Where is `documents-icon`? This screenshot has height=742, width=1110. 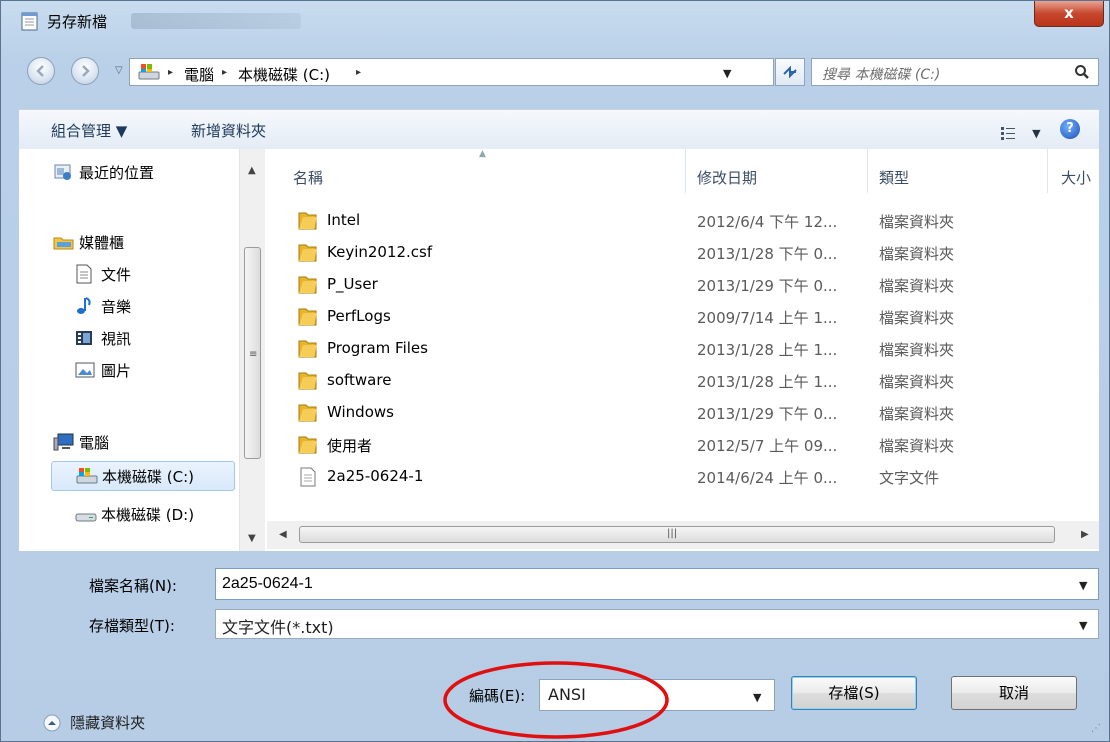
documents-icon is located at coordinates (84, 274).